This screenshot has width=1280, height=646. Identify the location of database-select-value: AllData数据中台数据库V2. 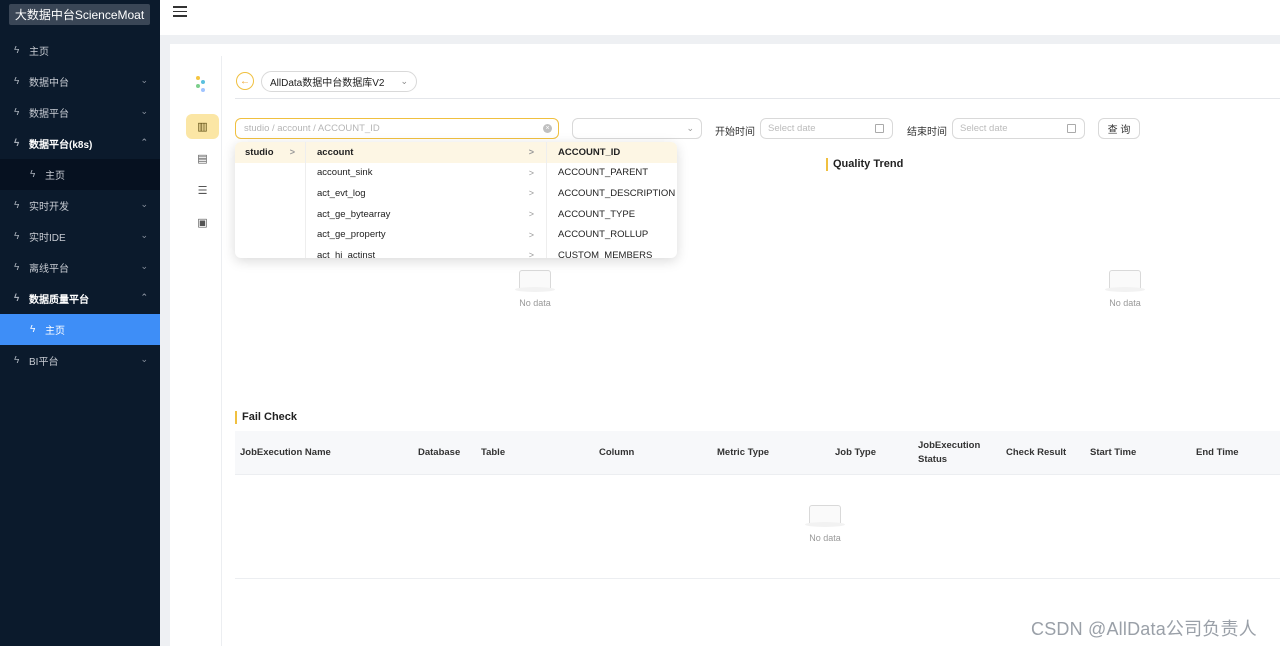
(327, 83).